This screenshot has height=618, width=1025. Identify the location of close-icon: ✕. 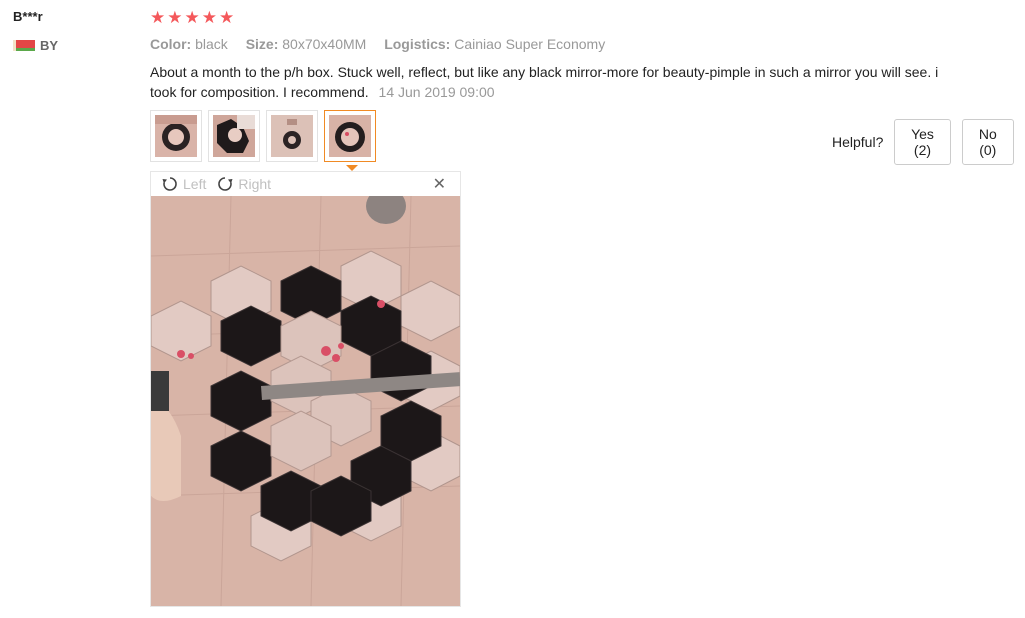
(439, 183).